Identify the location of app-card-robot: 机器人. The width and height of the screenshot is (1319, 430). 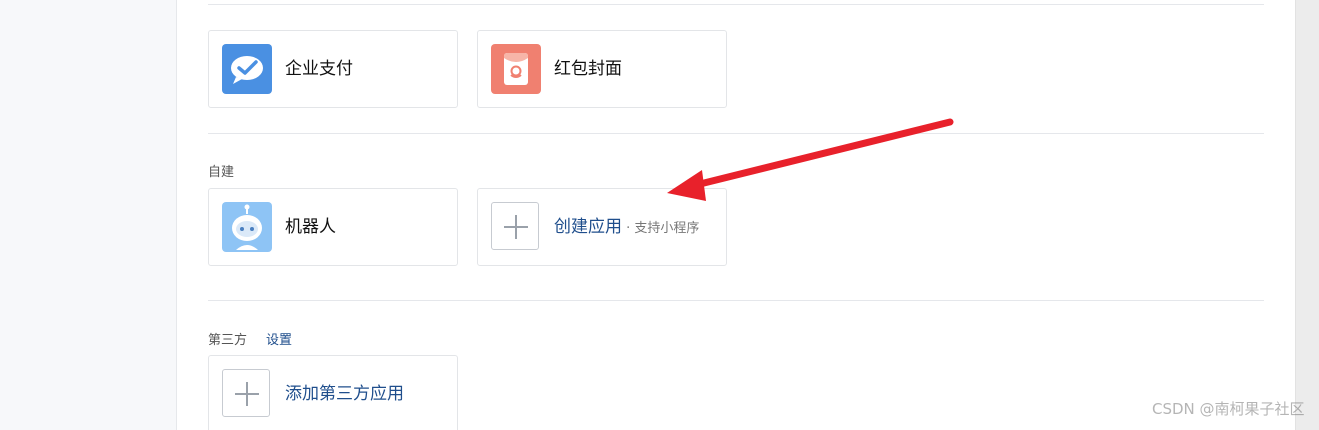
(333, 227).